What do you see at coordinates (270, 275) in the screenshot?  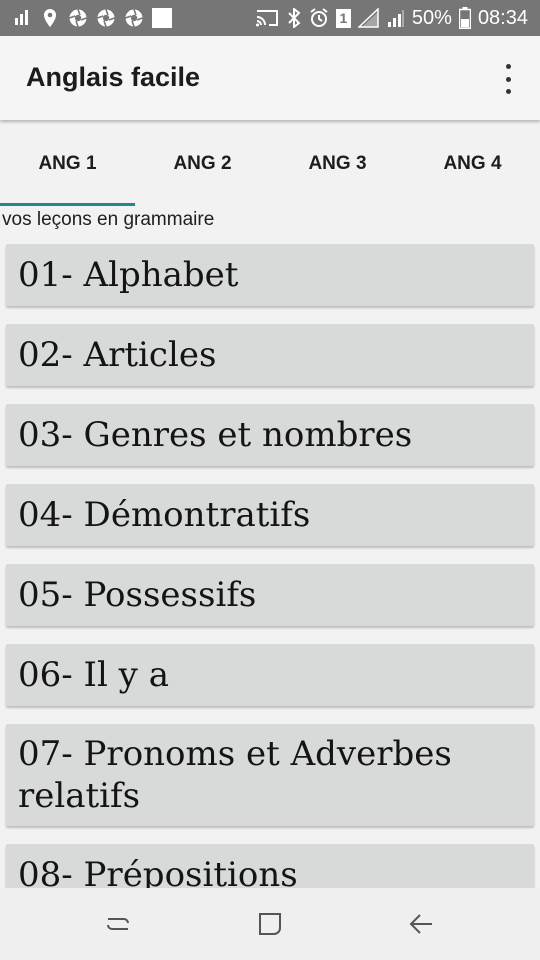 I see `list-item: 01- Alphabet` at bounding box center [270, 275].